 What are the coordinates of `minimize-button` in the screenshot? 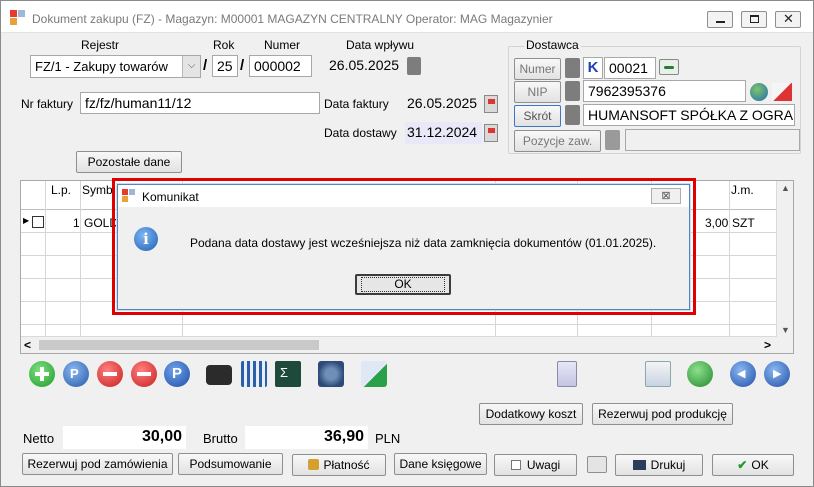 It's located at (720, 19).